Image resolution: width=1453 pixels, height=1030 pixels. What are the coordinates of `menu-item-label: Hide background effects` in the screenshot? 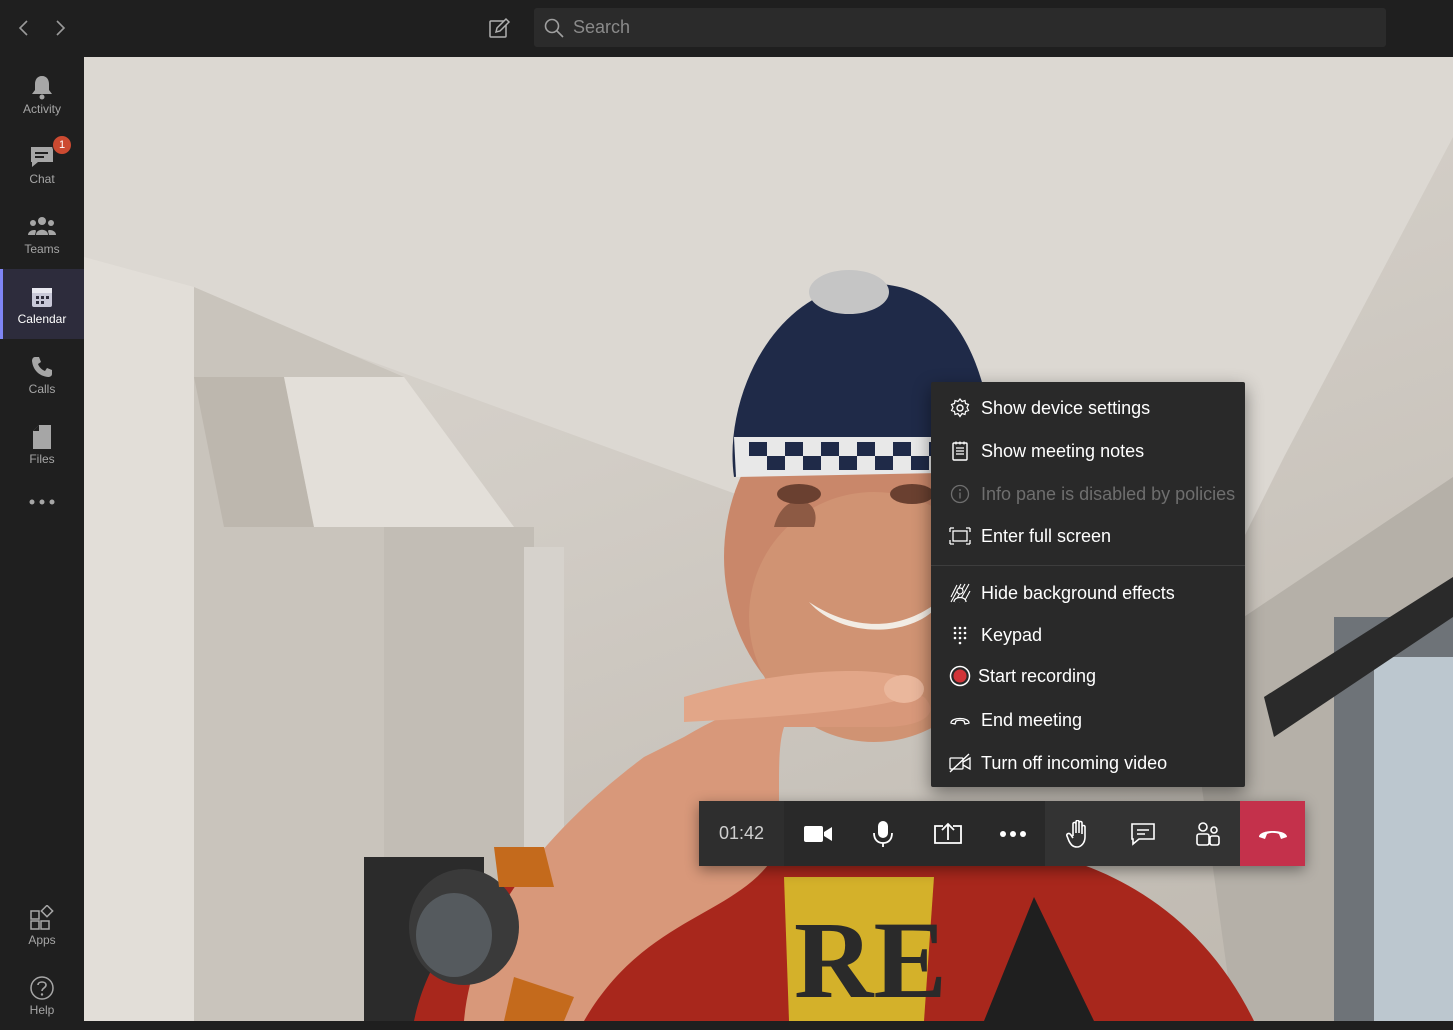 It's located at (1078, 592).